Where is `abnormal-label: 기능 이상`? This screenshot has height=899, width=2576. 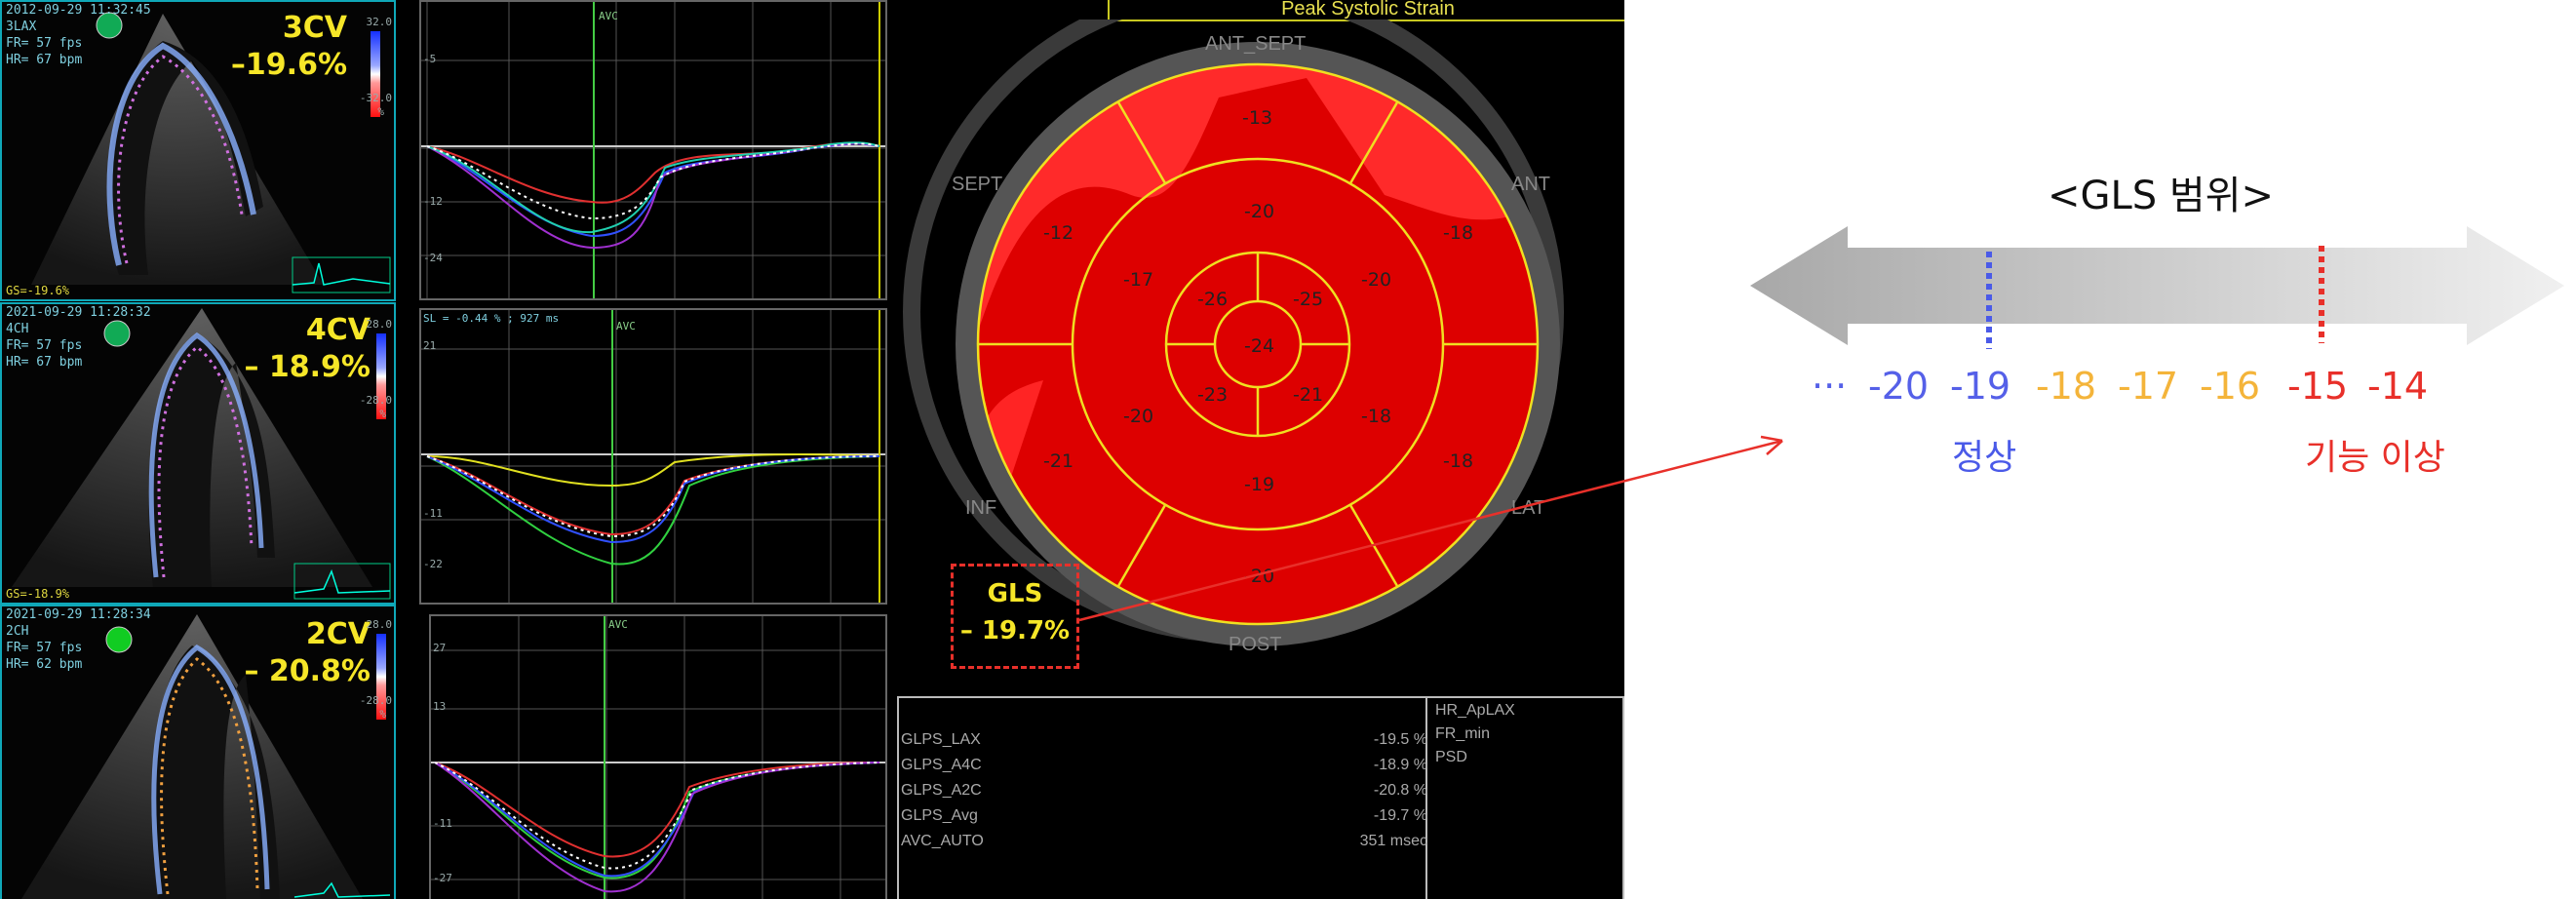 abnormal-label: 기능 이상 is located at coordinates (2375, 458).